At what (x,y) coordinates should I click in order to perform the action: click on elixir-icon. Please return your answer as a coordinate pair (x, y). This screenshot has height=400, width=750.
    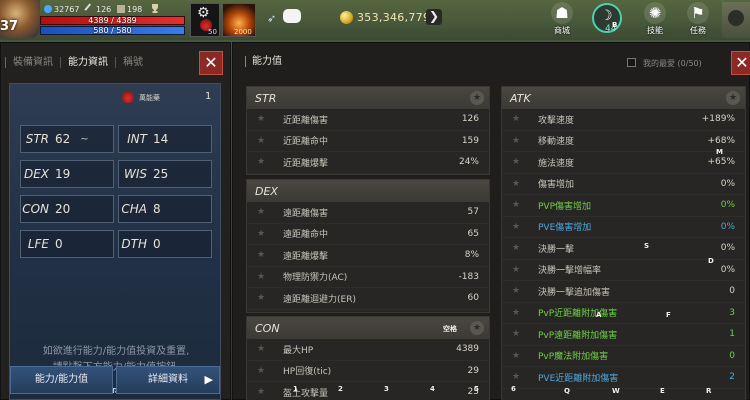
    Looking at the image, I should click on (128, 97).